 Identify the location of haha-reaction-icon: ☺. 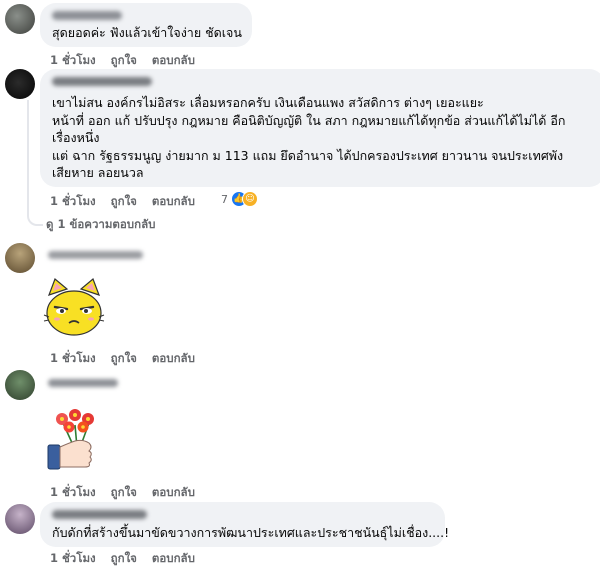
(250, 199).